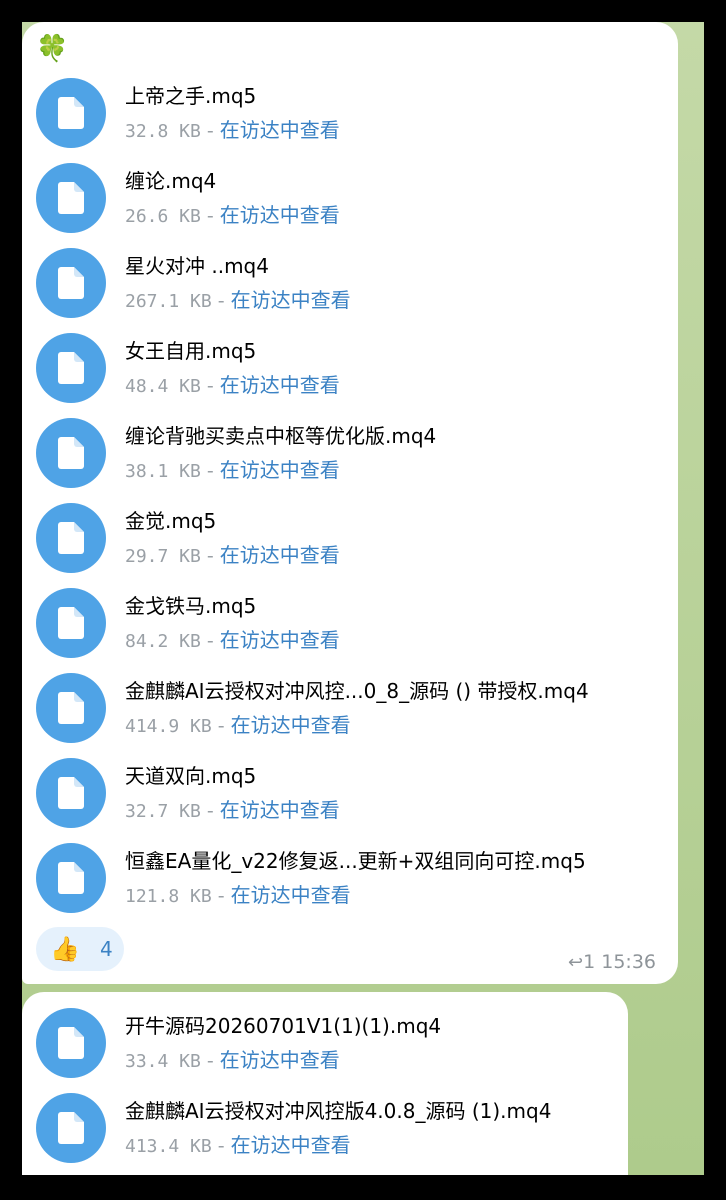  I want to click on reply-count: 1, so click(589, 962).